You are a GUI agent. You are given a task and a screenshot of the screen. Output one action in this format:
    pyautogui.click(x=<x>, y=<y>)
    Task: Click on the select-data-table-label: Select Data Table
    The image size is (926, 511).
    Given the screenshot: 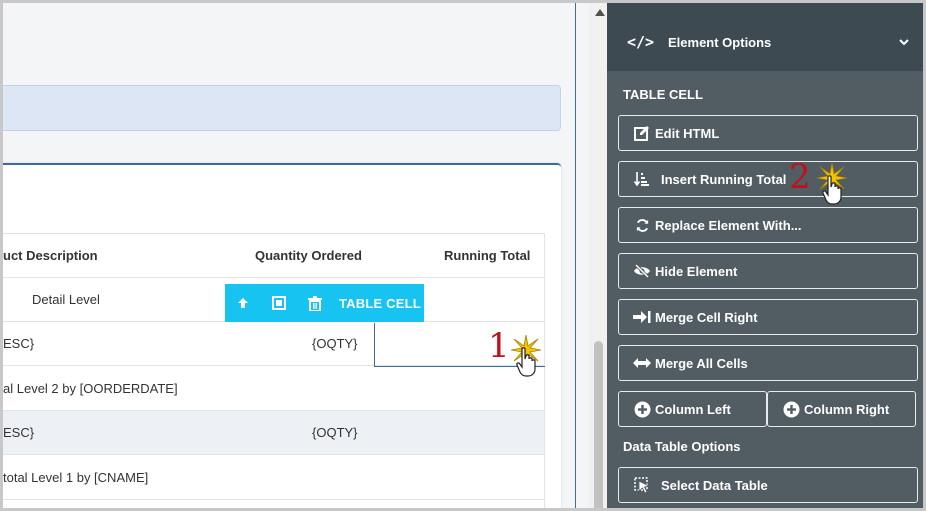 What is the action you would take?
    pyautogui.click(x=714, y=485)
    